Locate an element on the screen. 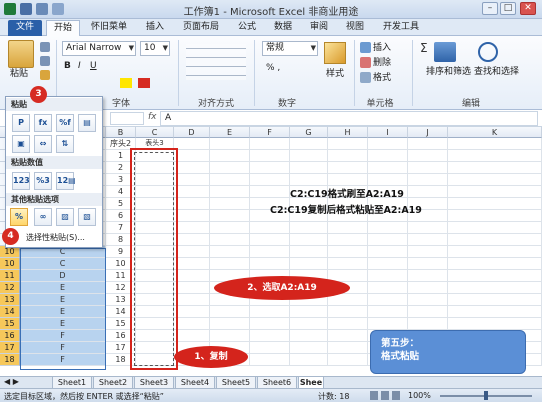  format-painter-icon is located at coordinates (45, 75).